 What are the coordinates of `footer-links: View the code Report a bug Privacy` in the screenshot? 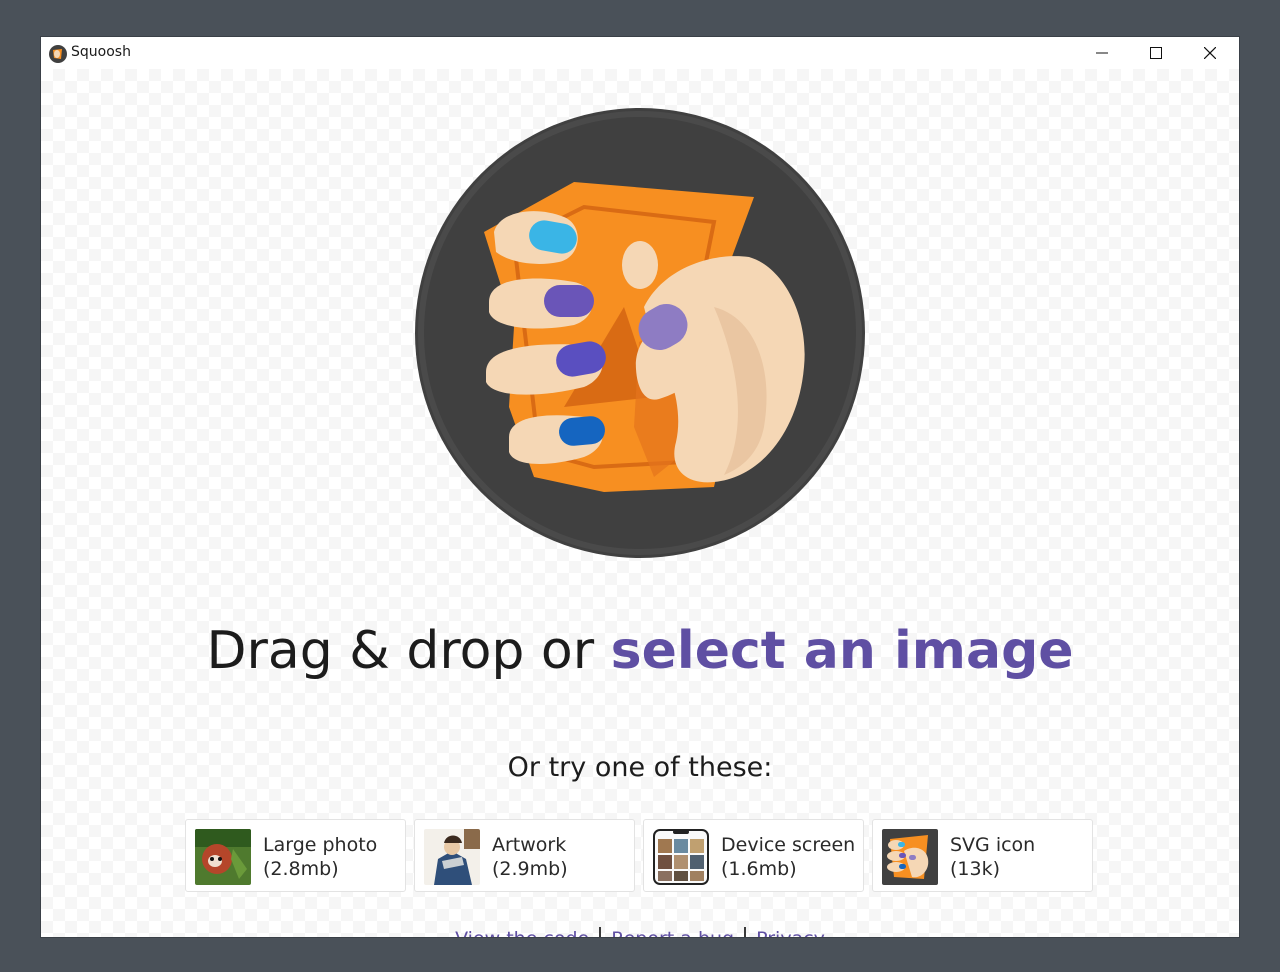 It's located at (640, 932).